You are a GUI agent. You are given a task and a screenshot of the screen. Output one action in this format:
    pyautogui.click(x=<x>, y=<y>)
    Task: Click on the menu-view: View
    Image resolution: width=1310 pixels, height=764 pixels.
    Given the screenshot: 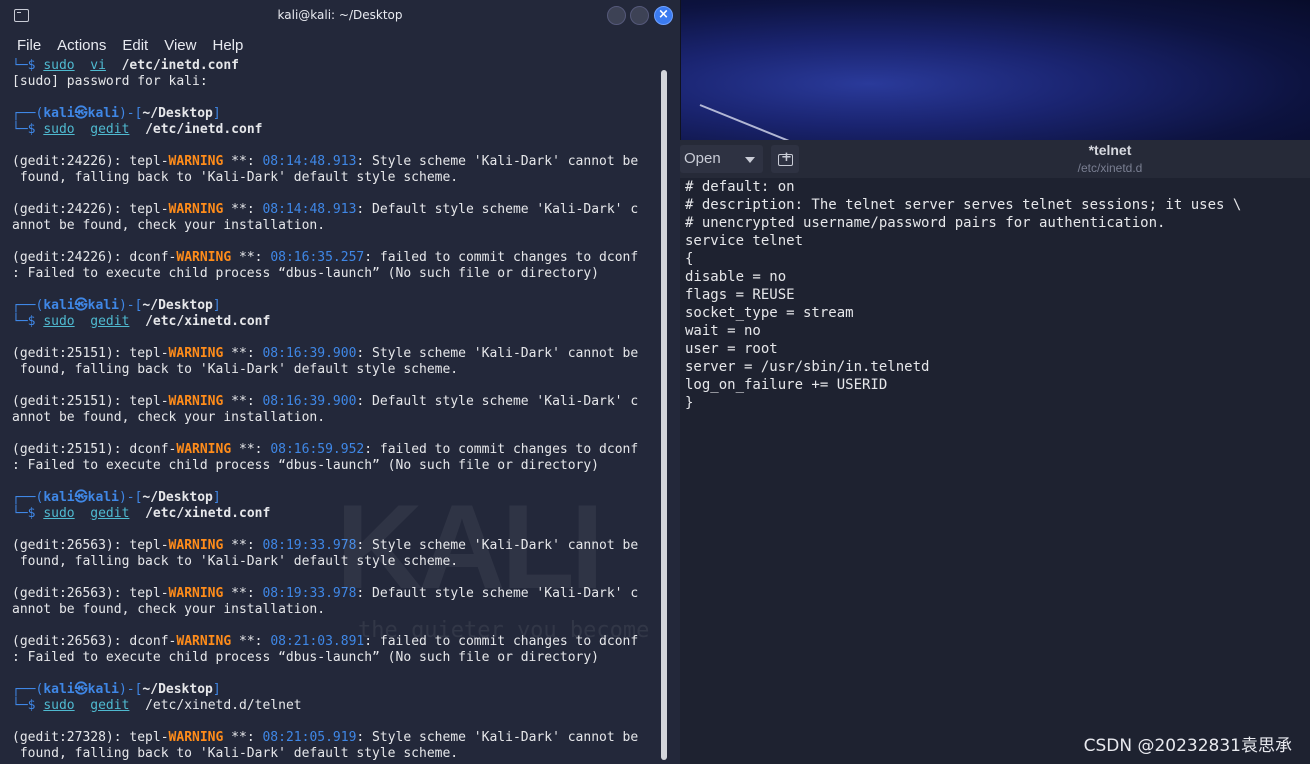 What is the action you would take?
    pyautogui.click(x=180, y=45)
    